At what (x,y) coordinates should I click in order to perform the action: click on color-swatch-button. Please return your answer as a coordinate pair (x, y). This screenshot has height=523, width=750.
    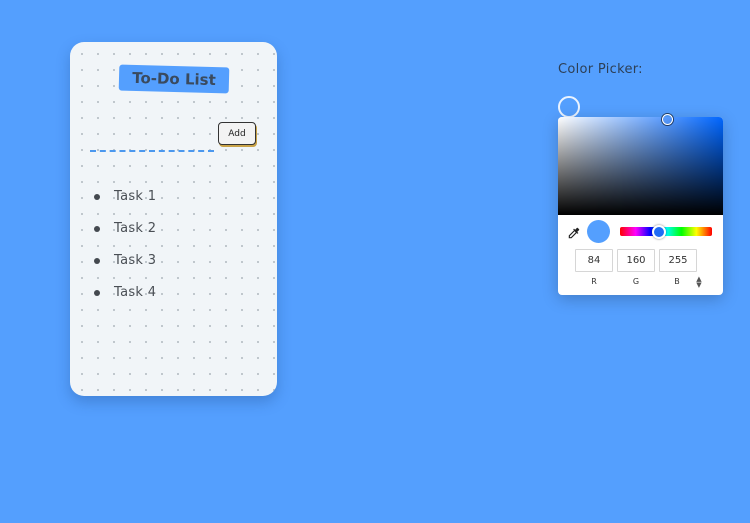
    Looking at the image, I should click on (569, 107).